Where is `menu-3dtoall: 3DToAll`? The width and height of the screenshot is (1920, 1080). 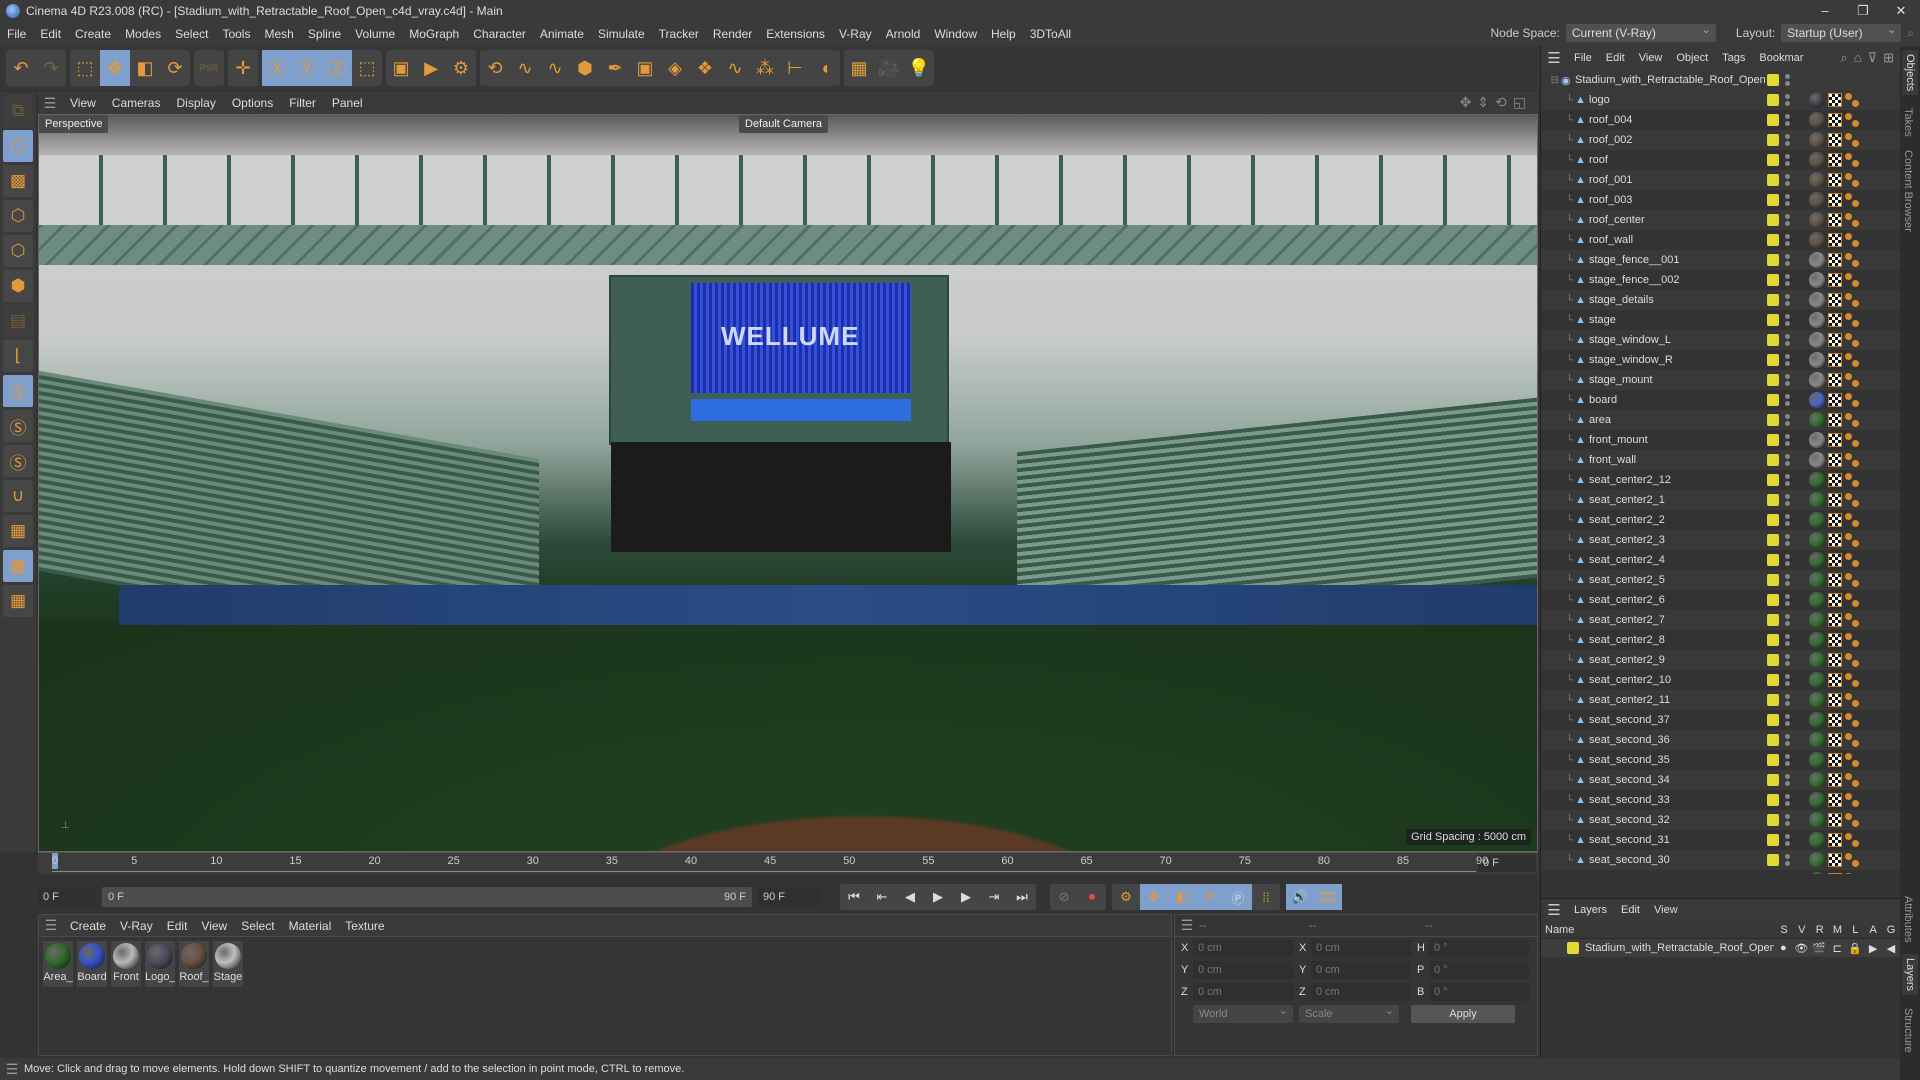 menu-3dtoall: 3DToAll is located at coordinates (1050, 34).